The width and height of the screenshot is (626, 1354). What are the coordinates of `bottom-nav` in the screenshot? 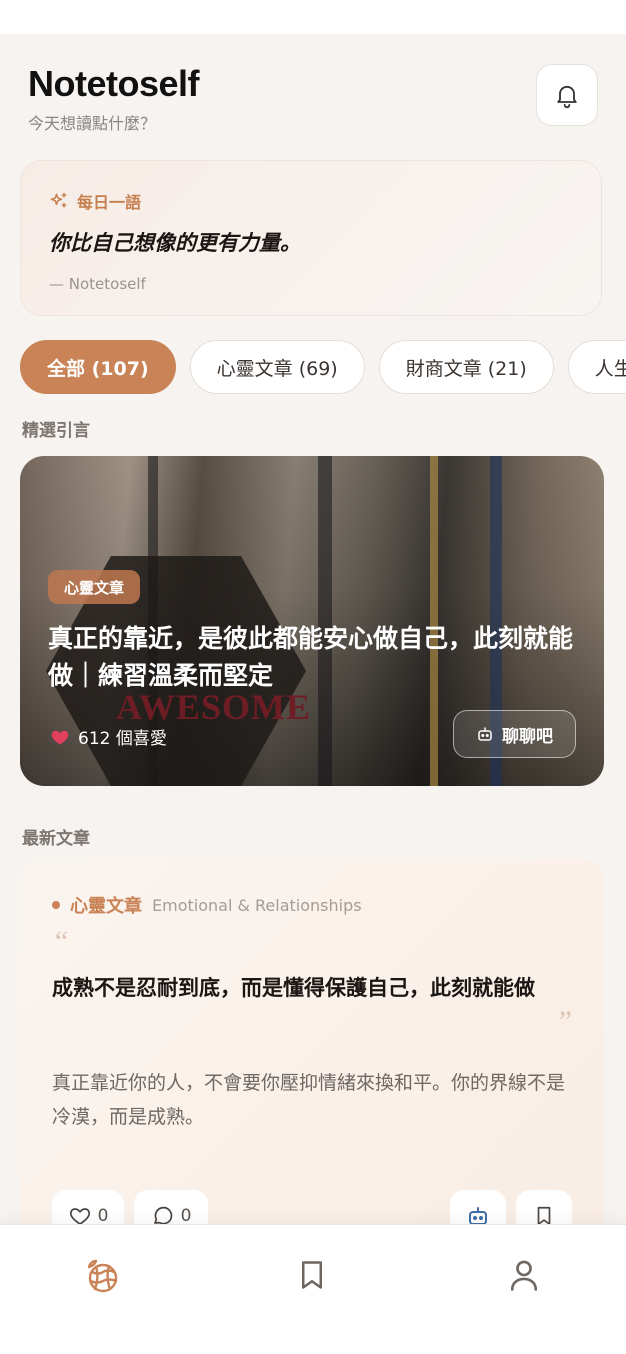 It's located at (313, 1289).